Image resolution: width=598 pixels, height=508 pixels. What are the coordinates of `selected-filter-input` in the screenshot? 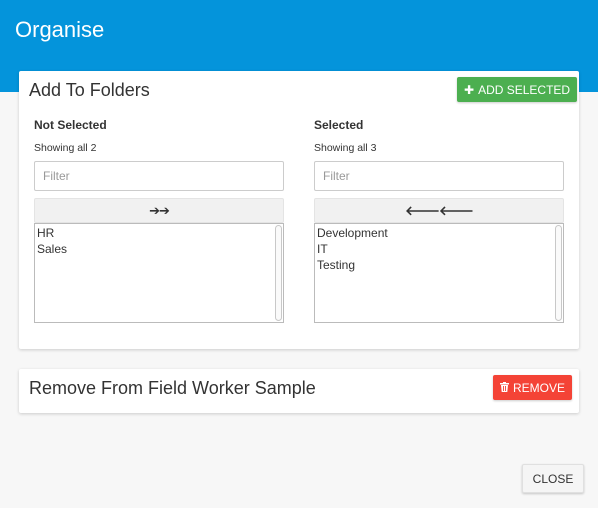 It's located at (439, 176).